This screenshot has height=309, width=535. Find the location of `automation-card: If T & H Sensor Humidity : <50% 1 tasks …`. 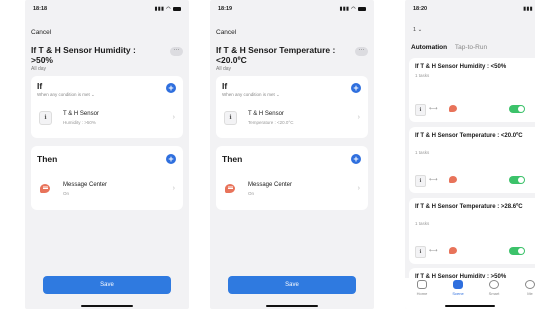

automation-card: If T & H Sensor Humidity : <50% 1 tasks … is located at coordinates (472, 90).